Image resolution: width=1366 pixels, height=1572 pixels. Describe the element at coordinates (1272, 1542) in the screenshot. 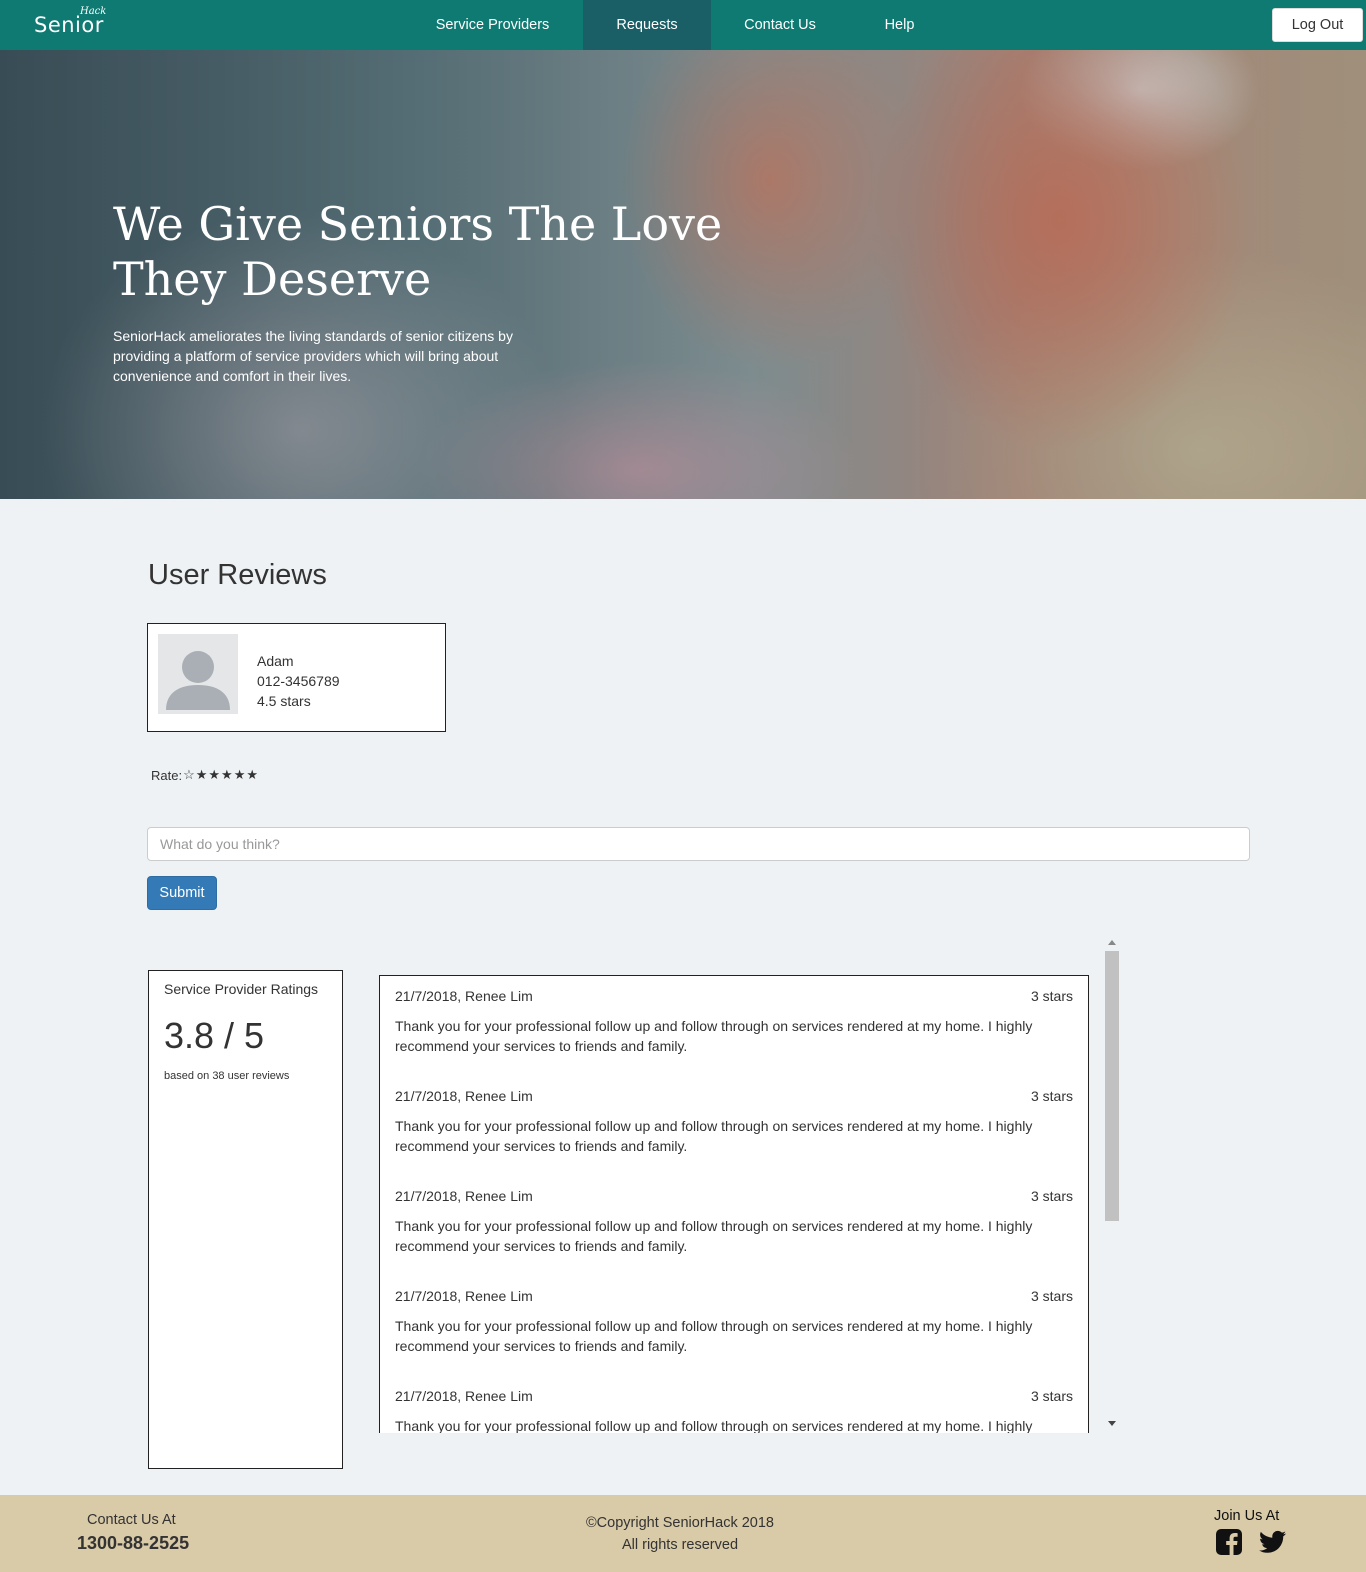

I see `twitter-icon` at that location.